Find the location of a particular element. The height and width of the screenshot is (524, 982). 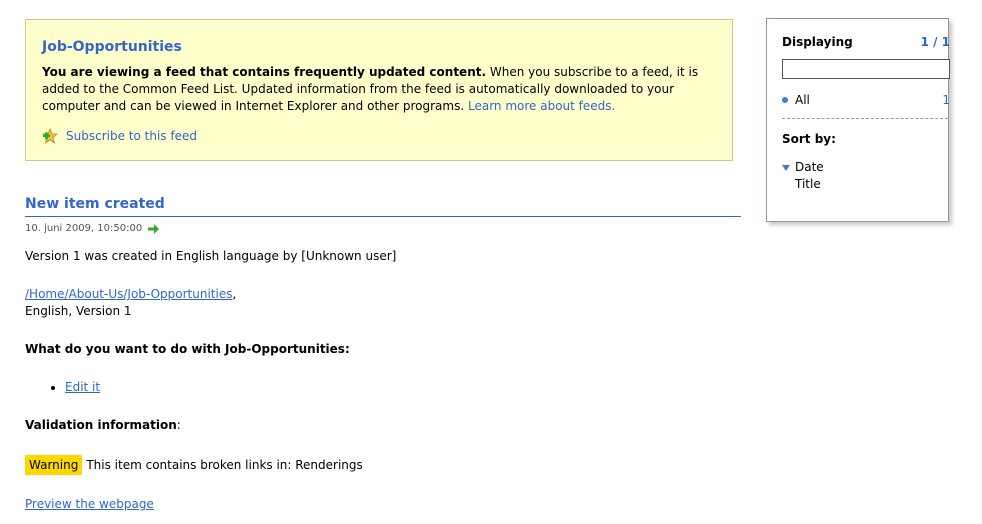

validation-heading: Validation information: is located at coordinates (103, 425).